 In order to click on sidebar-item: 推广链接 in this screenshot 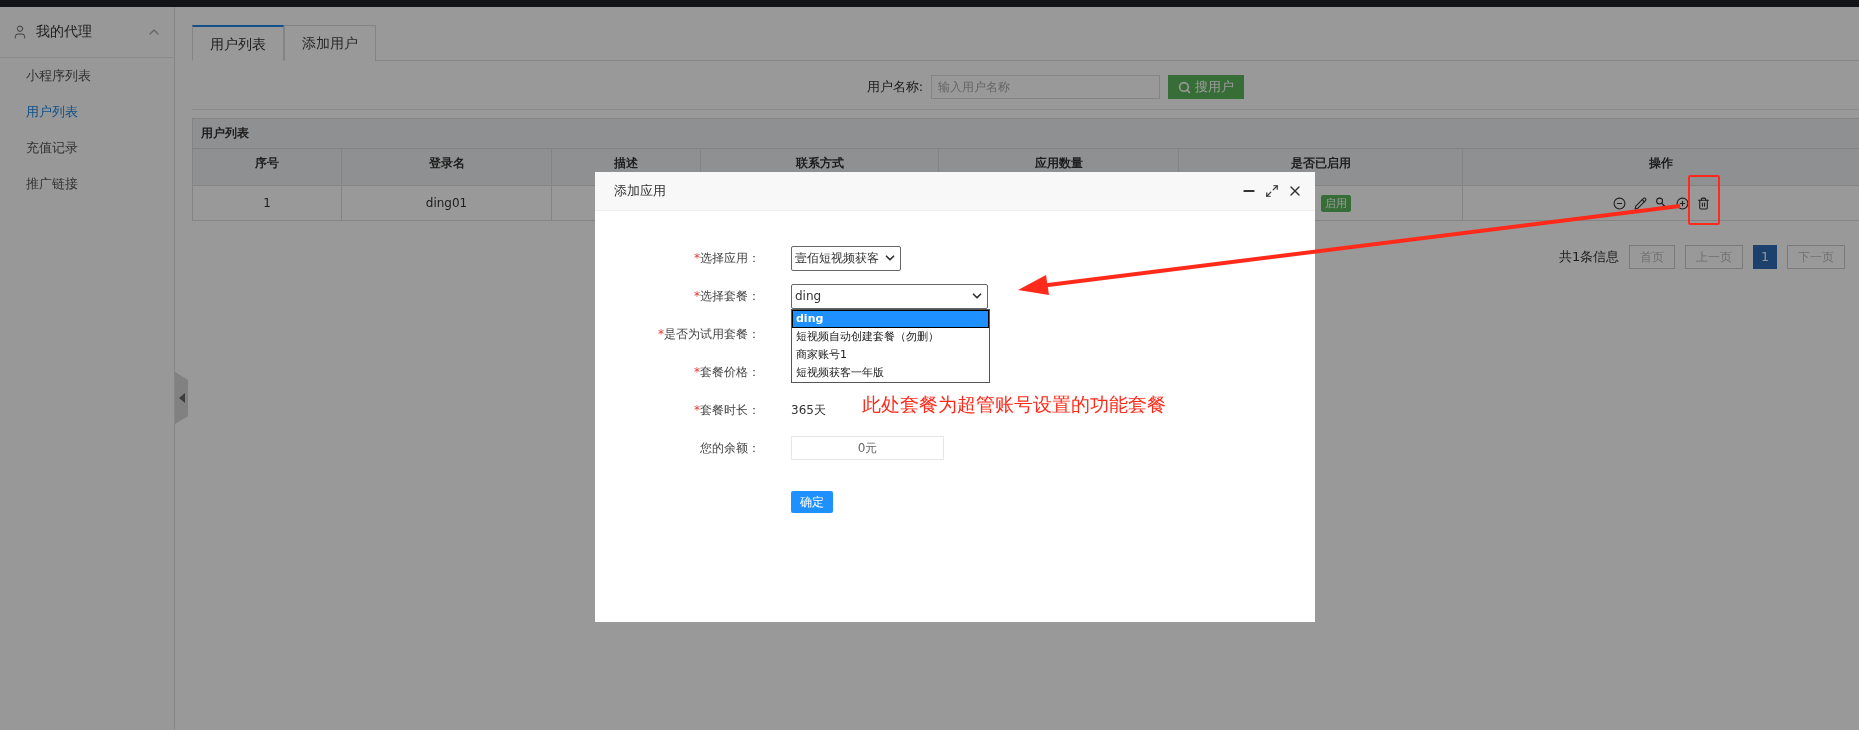, I will do `click(87, 184)`.